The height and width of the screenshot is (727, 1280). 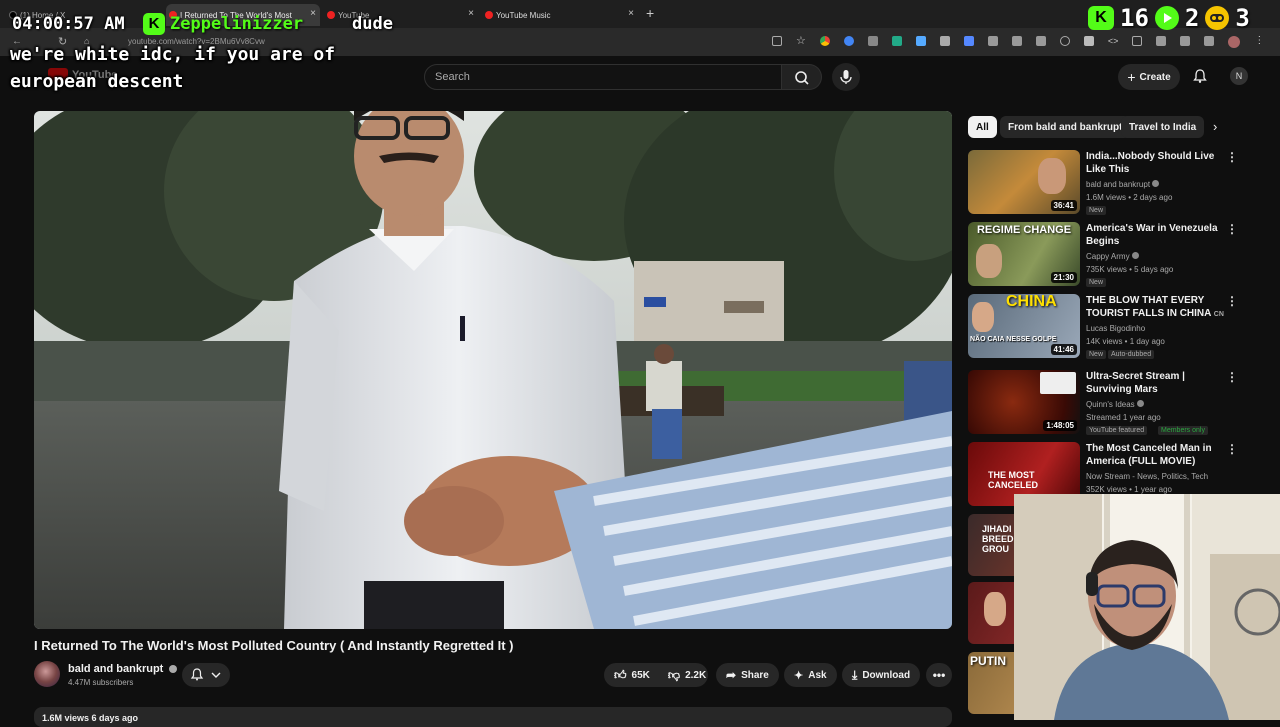 I want to click on extension-list-icon, so click(x=1209, y=41).